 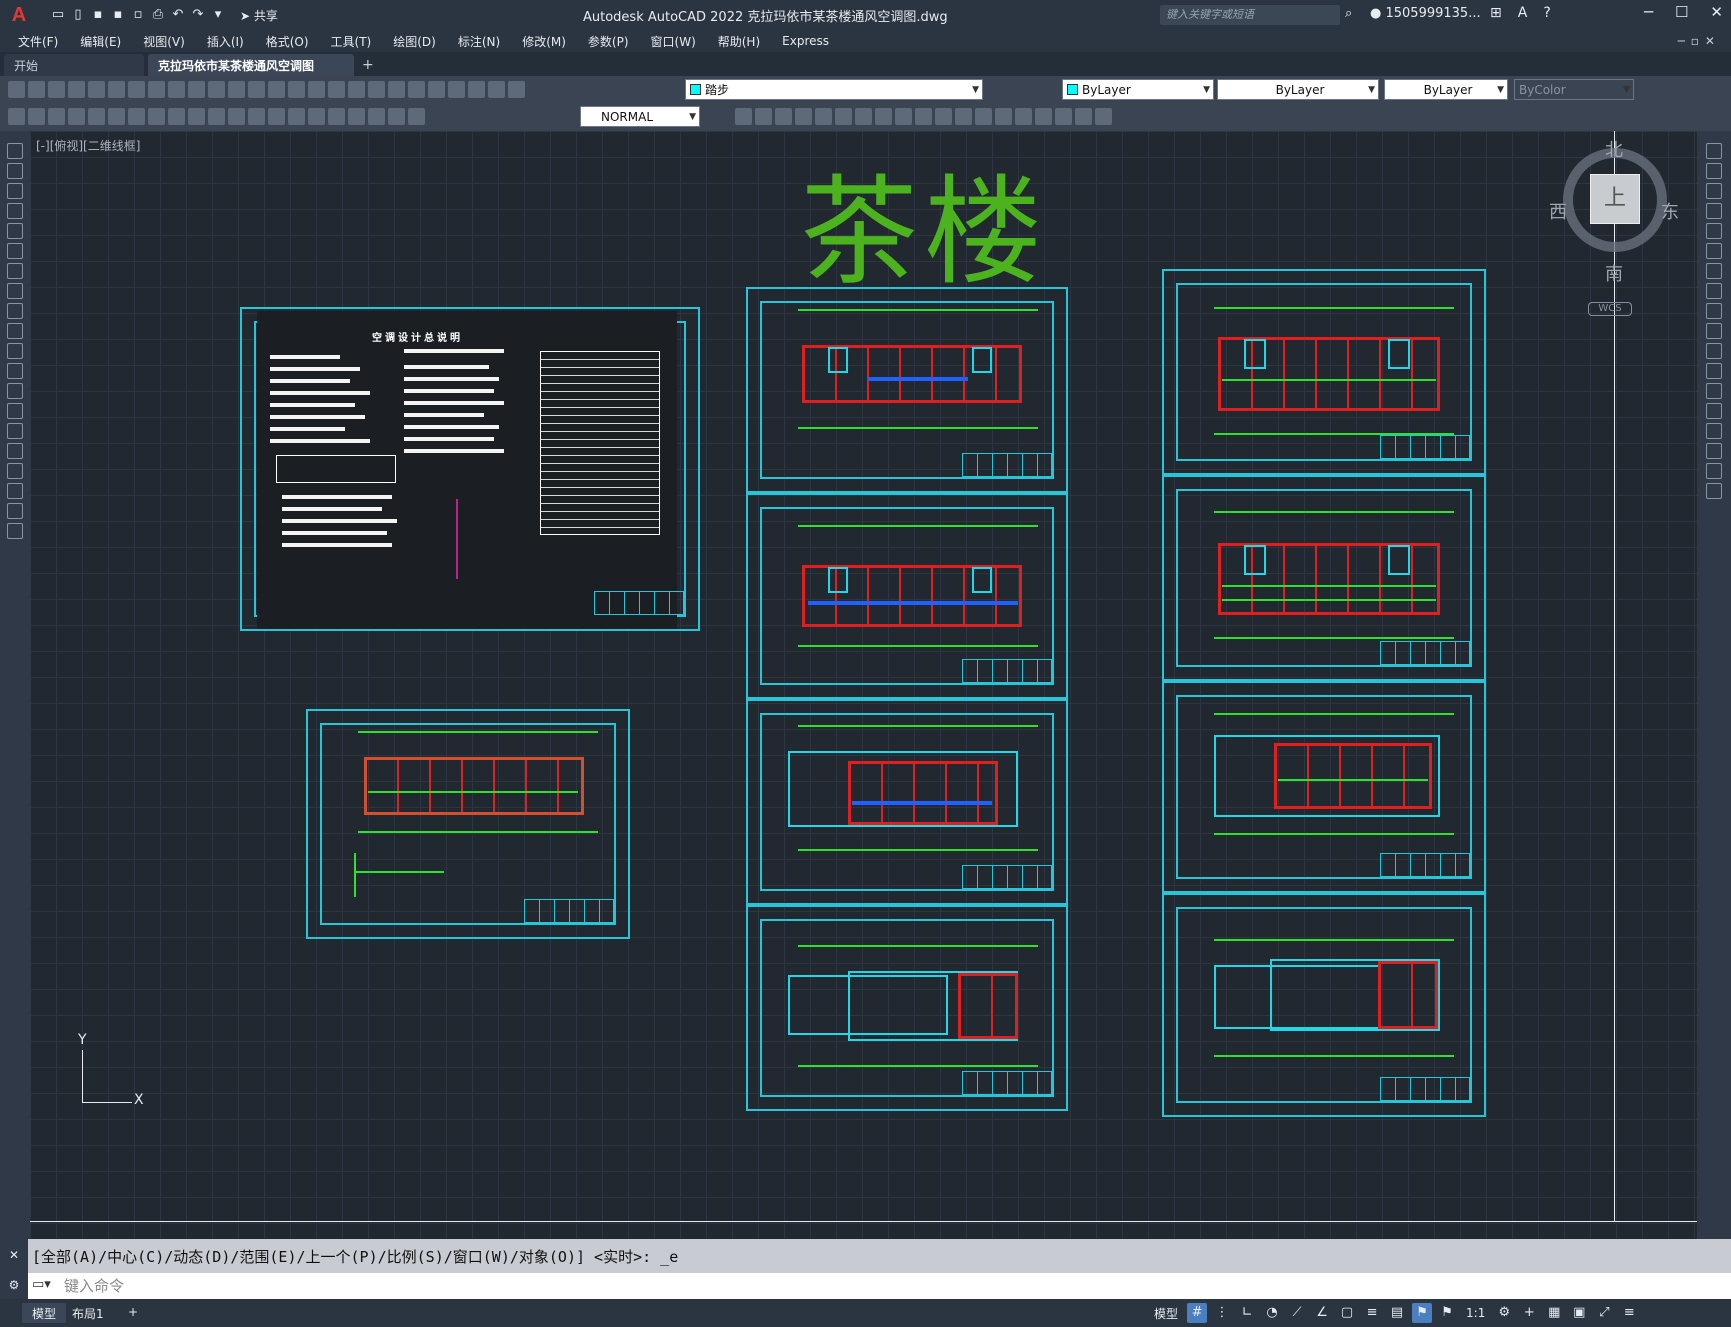 What do you see at coordinates (1714, 151) in the screenshot?
I see `erase-icon` at bounding box center [1714, 151].